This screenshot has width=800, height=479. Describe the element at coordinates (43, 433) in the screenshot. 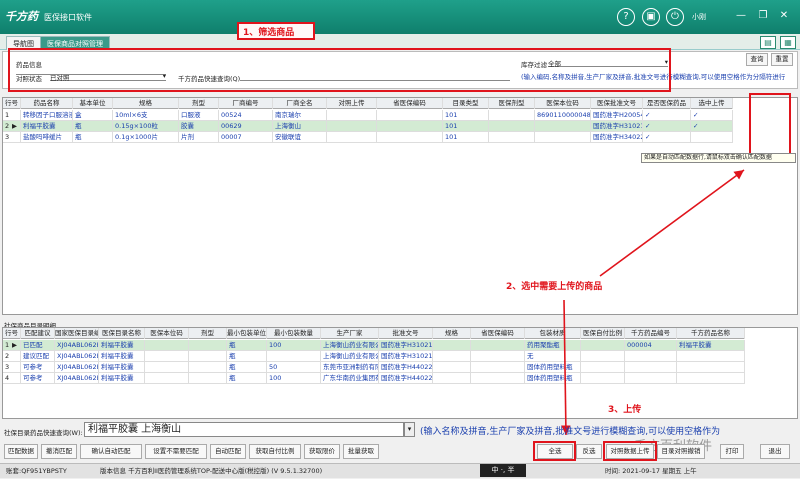

I see `catalog-search-label: 社保目录药品快速查询(W):` at that location.